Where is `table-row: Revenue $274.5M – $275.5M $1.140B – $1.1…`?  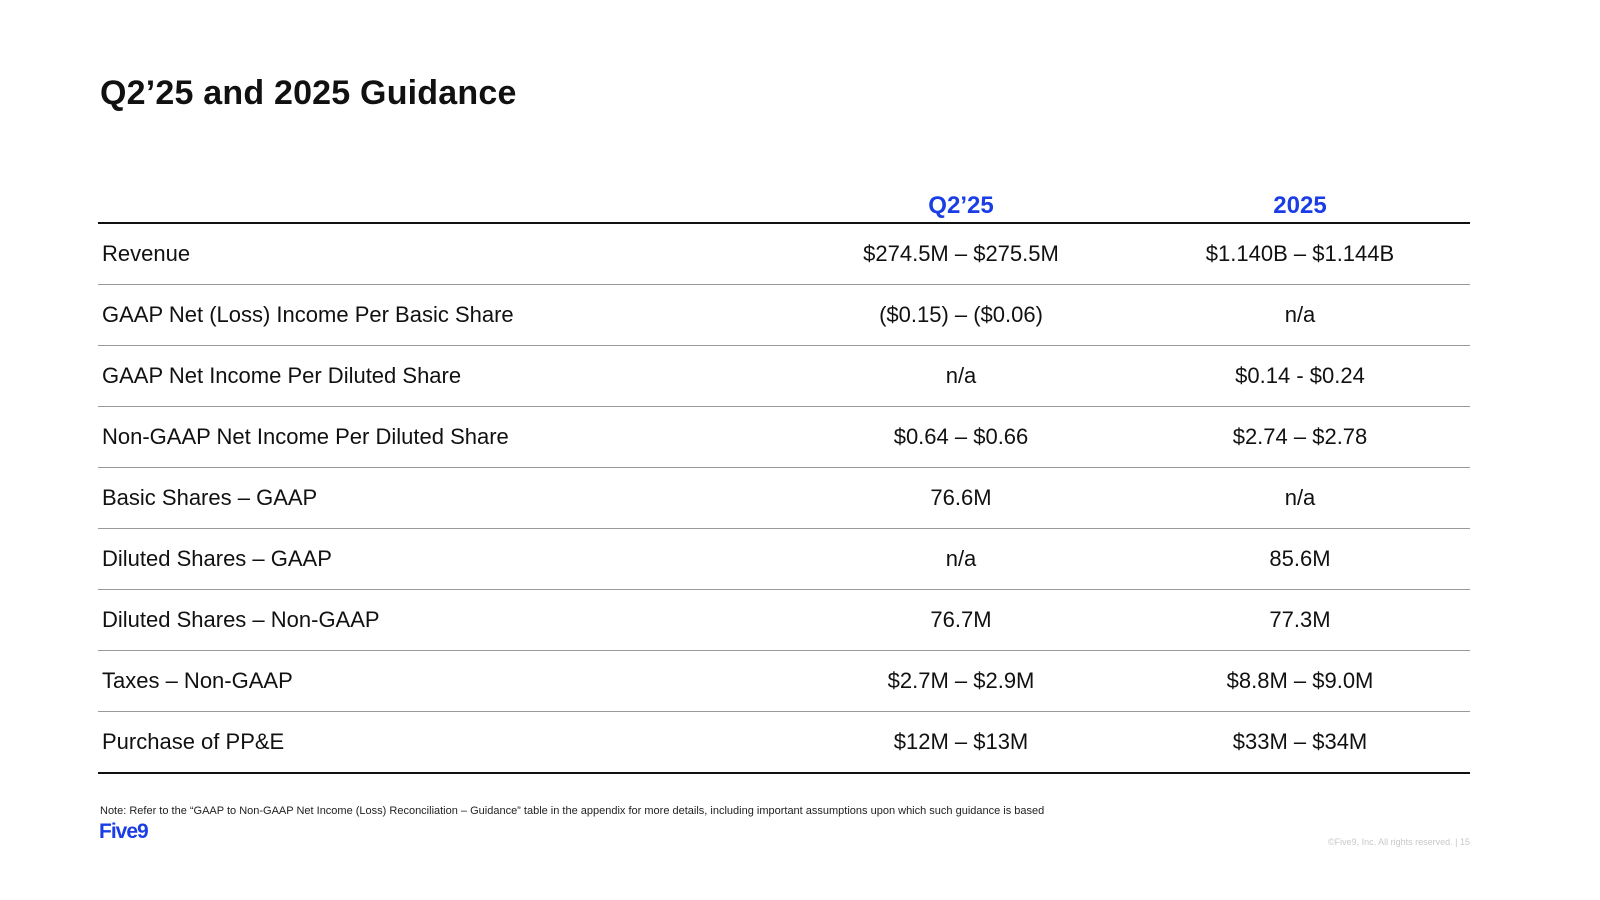 table-row: Revenue $274.5M – $275.5M $1.140B – $1.1… is located at coordinates (784, 254).